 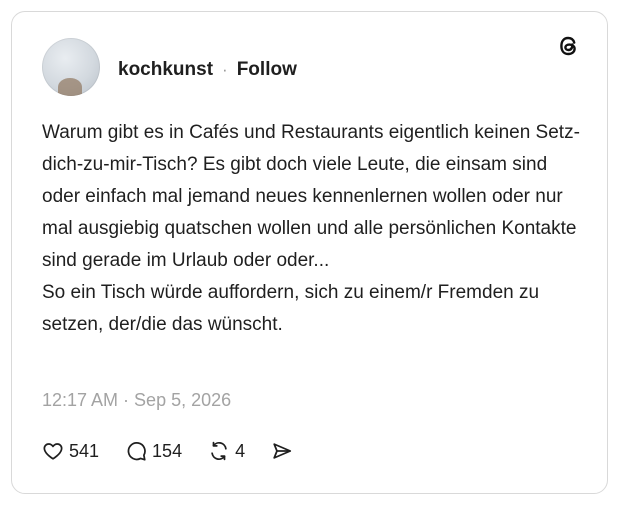 I want to click on repost-icon, so click(x=219, y=451).